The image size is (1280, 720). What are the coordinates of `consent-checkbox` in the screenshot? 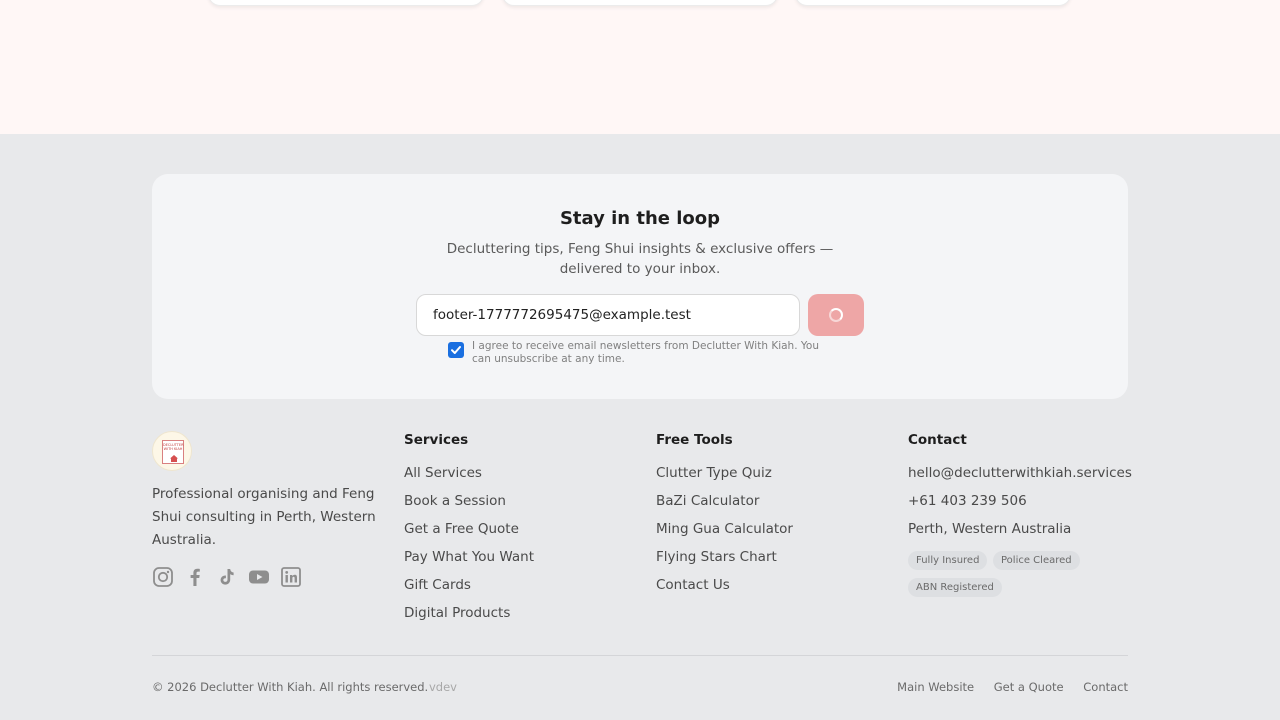 It's located at (456, 350).